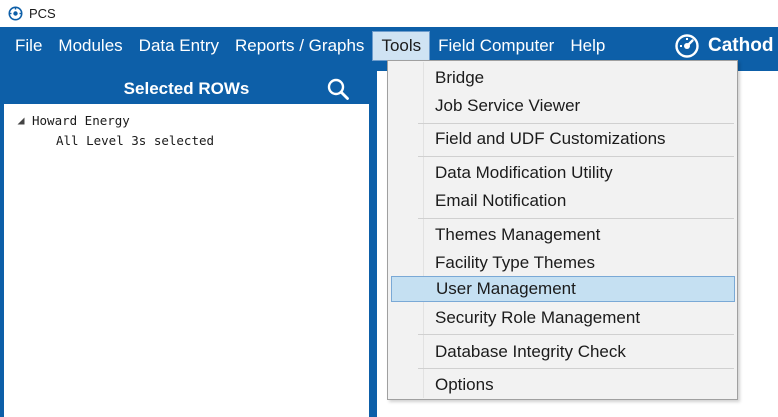  Describe the element at coordinates (563, 235) in the screenshot. I see `menu-item-themes-management: Themes Management` at that location.